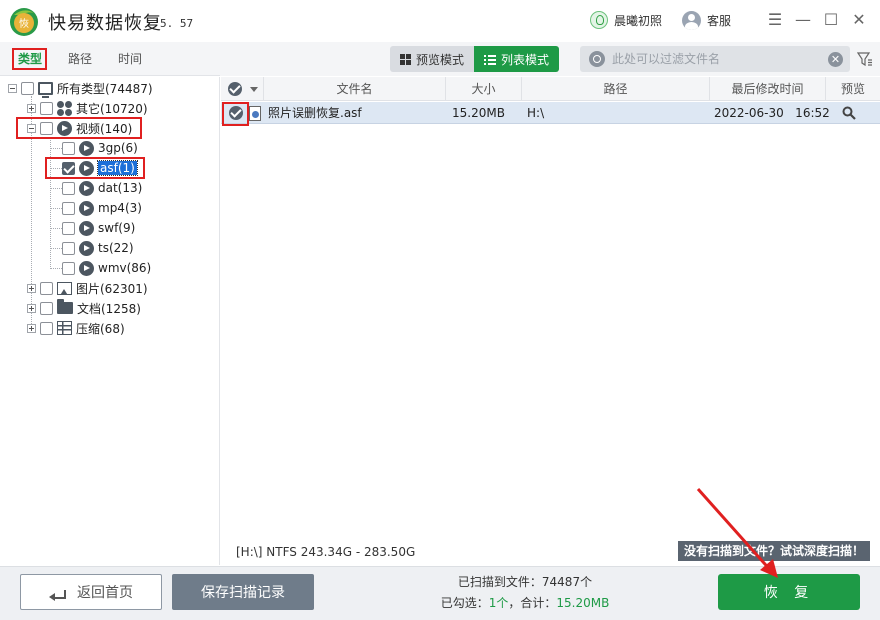 Image resolution: width=880 pixels, height=620 pixels. What do you see at coordinates (773, 551) in the screenshot?
I see `deep-scan-link: 没有扫描到文件？试试深度扫描！` at bounding box center [773, 551].